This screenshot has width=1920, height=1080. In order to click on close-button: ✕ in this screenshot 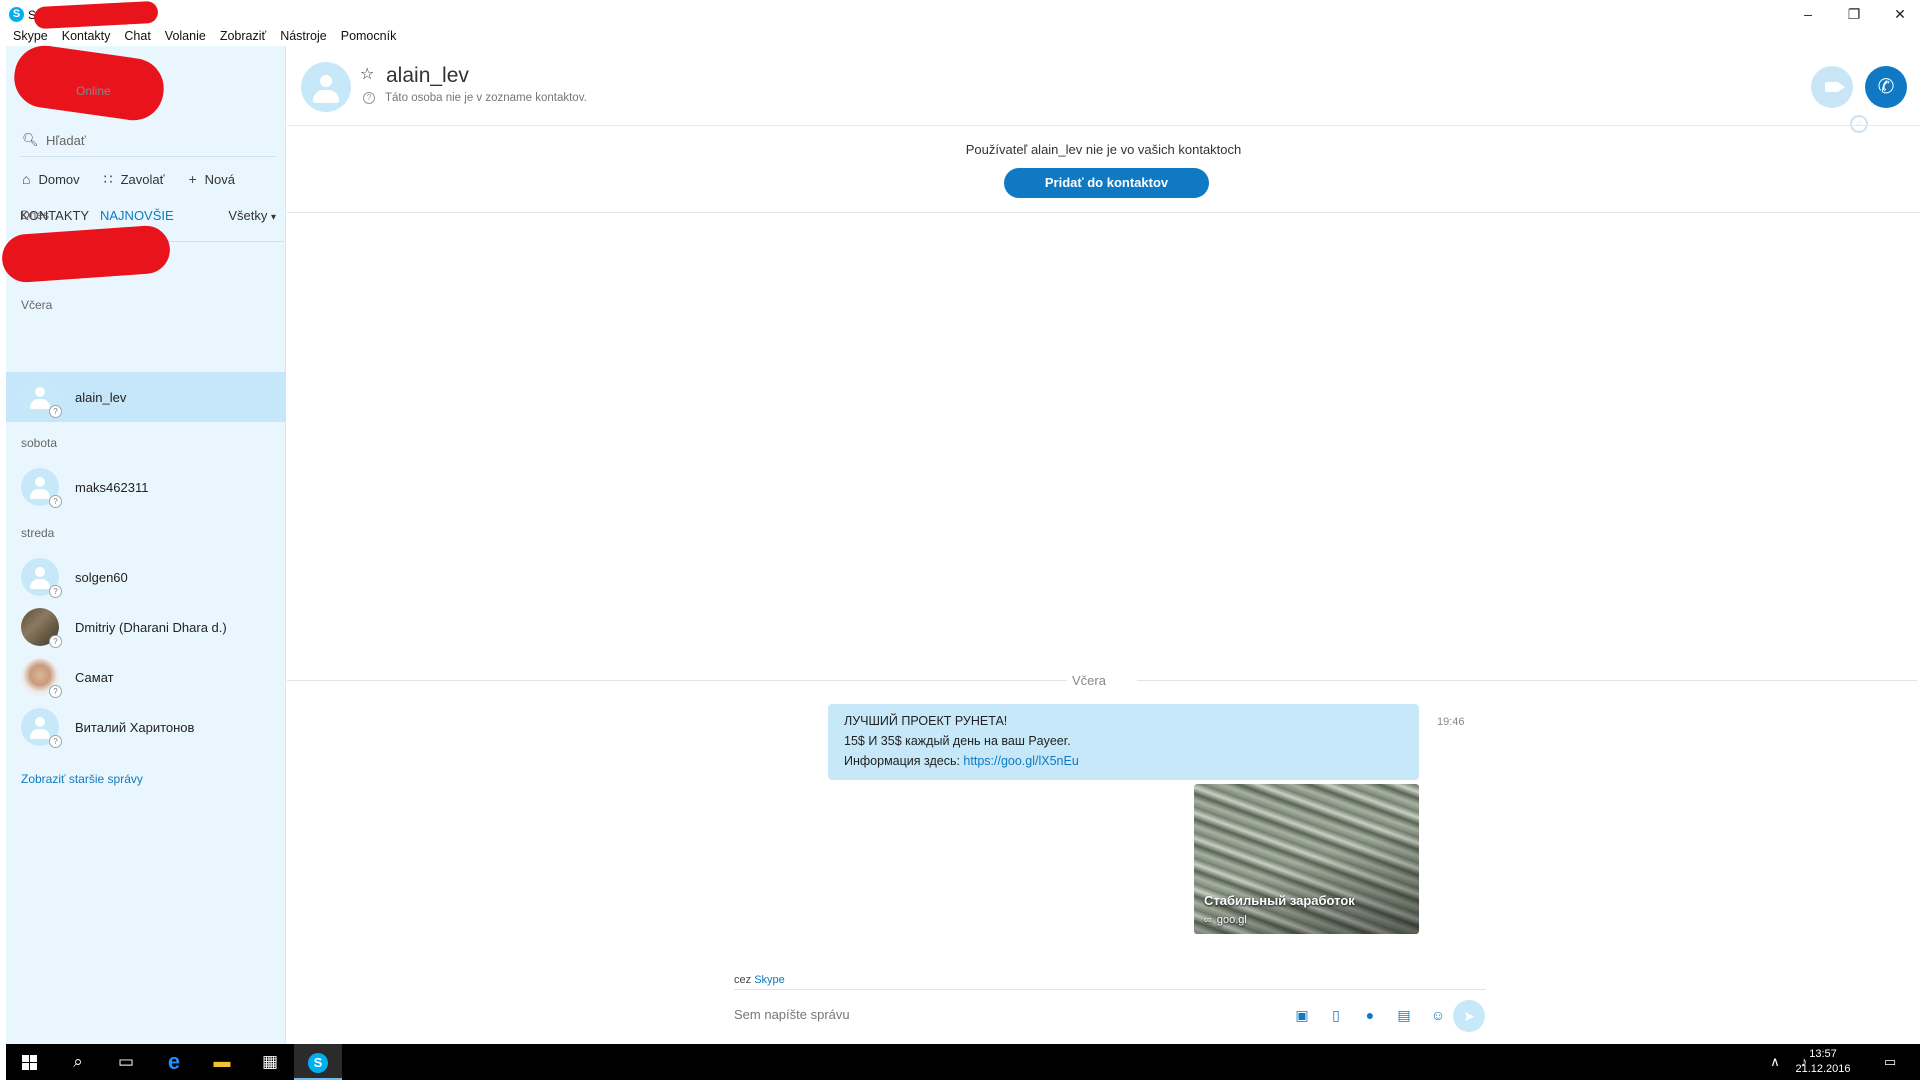, I will do `click(1899, 14)`.